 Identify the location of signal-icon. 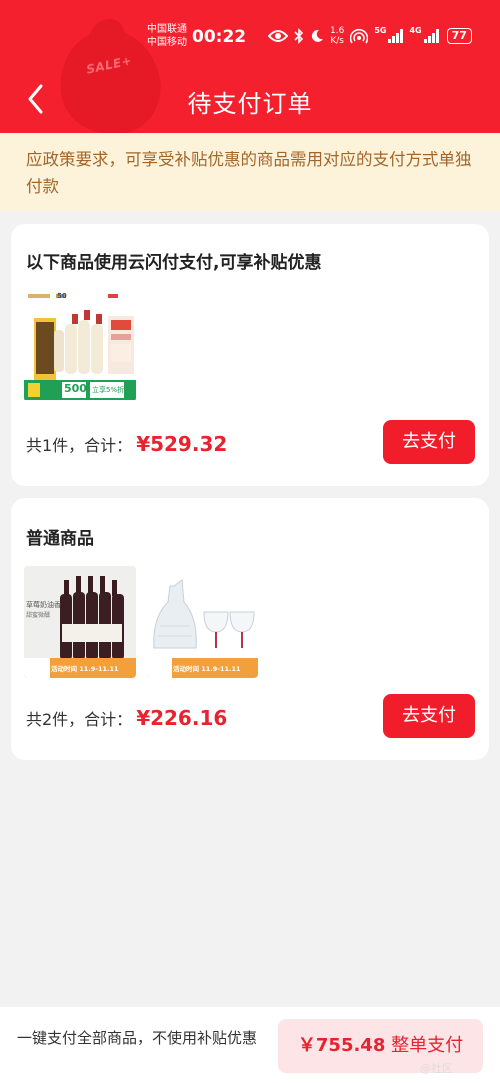
(396, 36).